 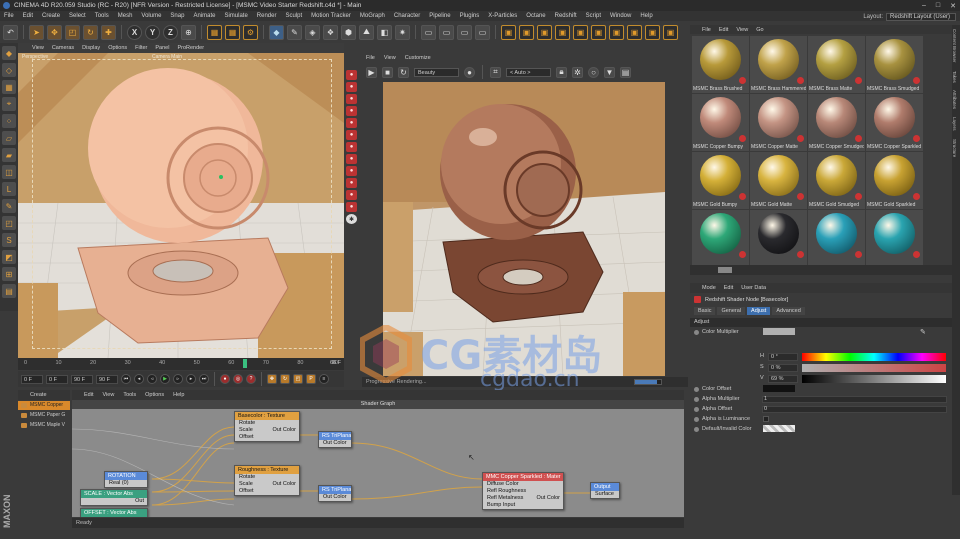 I want to click on vertical-tab-structure: Structure, so click(x=954, y=148).